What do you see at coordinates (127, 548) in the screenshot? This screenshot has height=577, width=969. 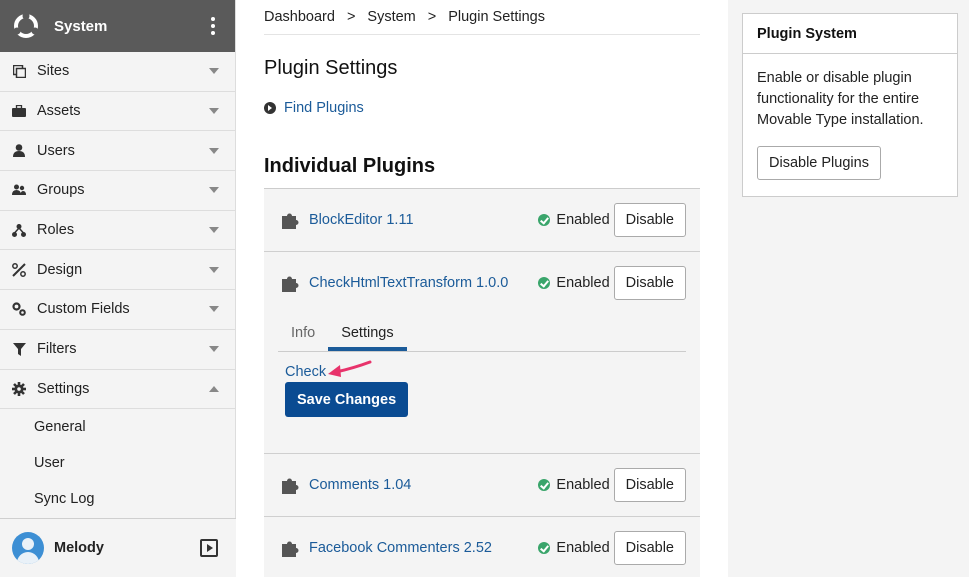 I see `user-name: Melody` at bounding box center [127, 548].